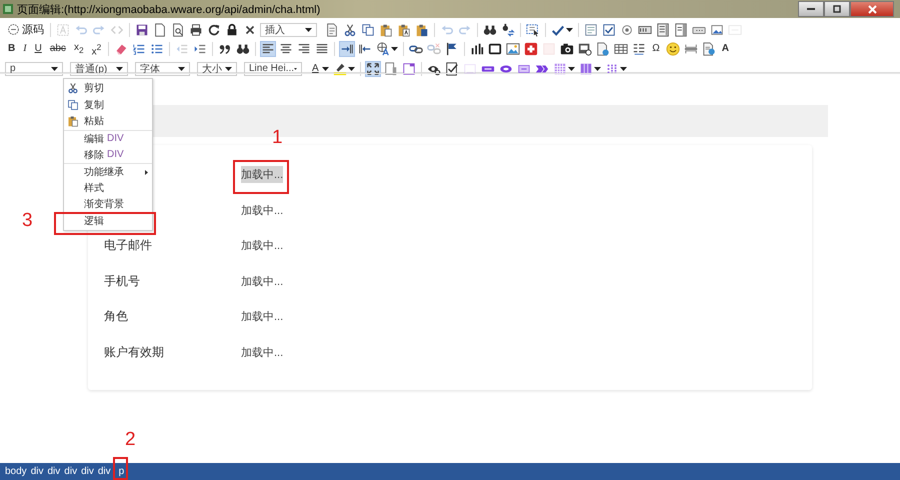  I want to click on dotted-columns-icon, so click(611, 69).